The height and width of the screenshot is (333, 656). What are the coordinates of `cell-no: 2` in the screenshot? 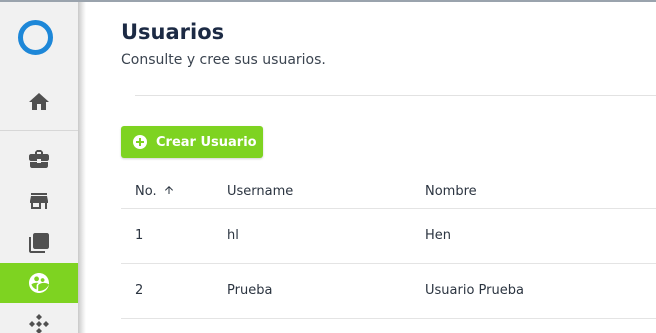 It's located at (139, 290).